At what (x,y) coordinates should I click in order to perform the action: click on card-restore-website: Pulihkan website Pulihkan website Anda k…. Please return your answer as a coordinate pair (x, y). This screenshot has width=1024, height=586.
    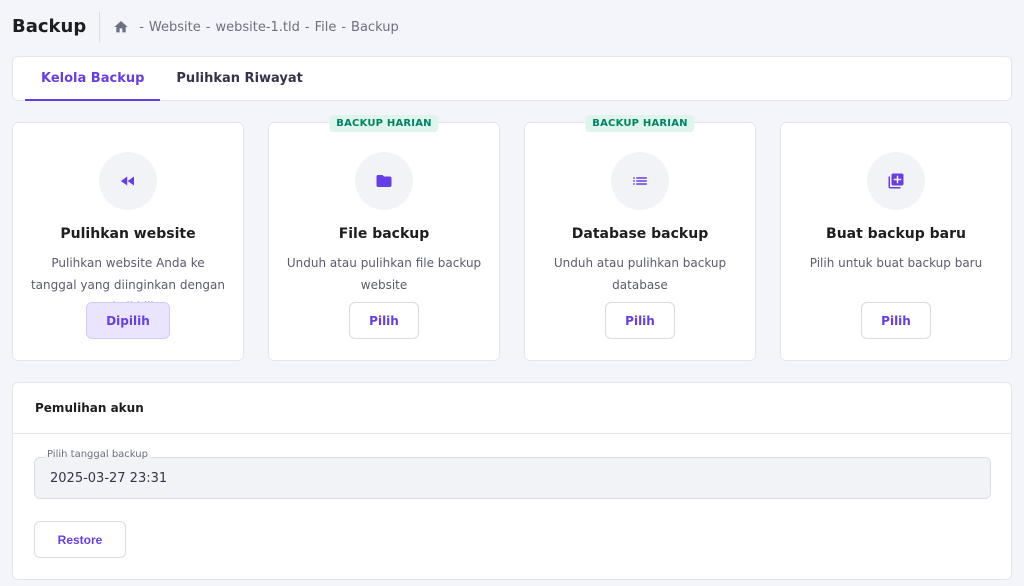
    Looking at the image, I should click on (128, 241).